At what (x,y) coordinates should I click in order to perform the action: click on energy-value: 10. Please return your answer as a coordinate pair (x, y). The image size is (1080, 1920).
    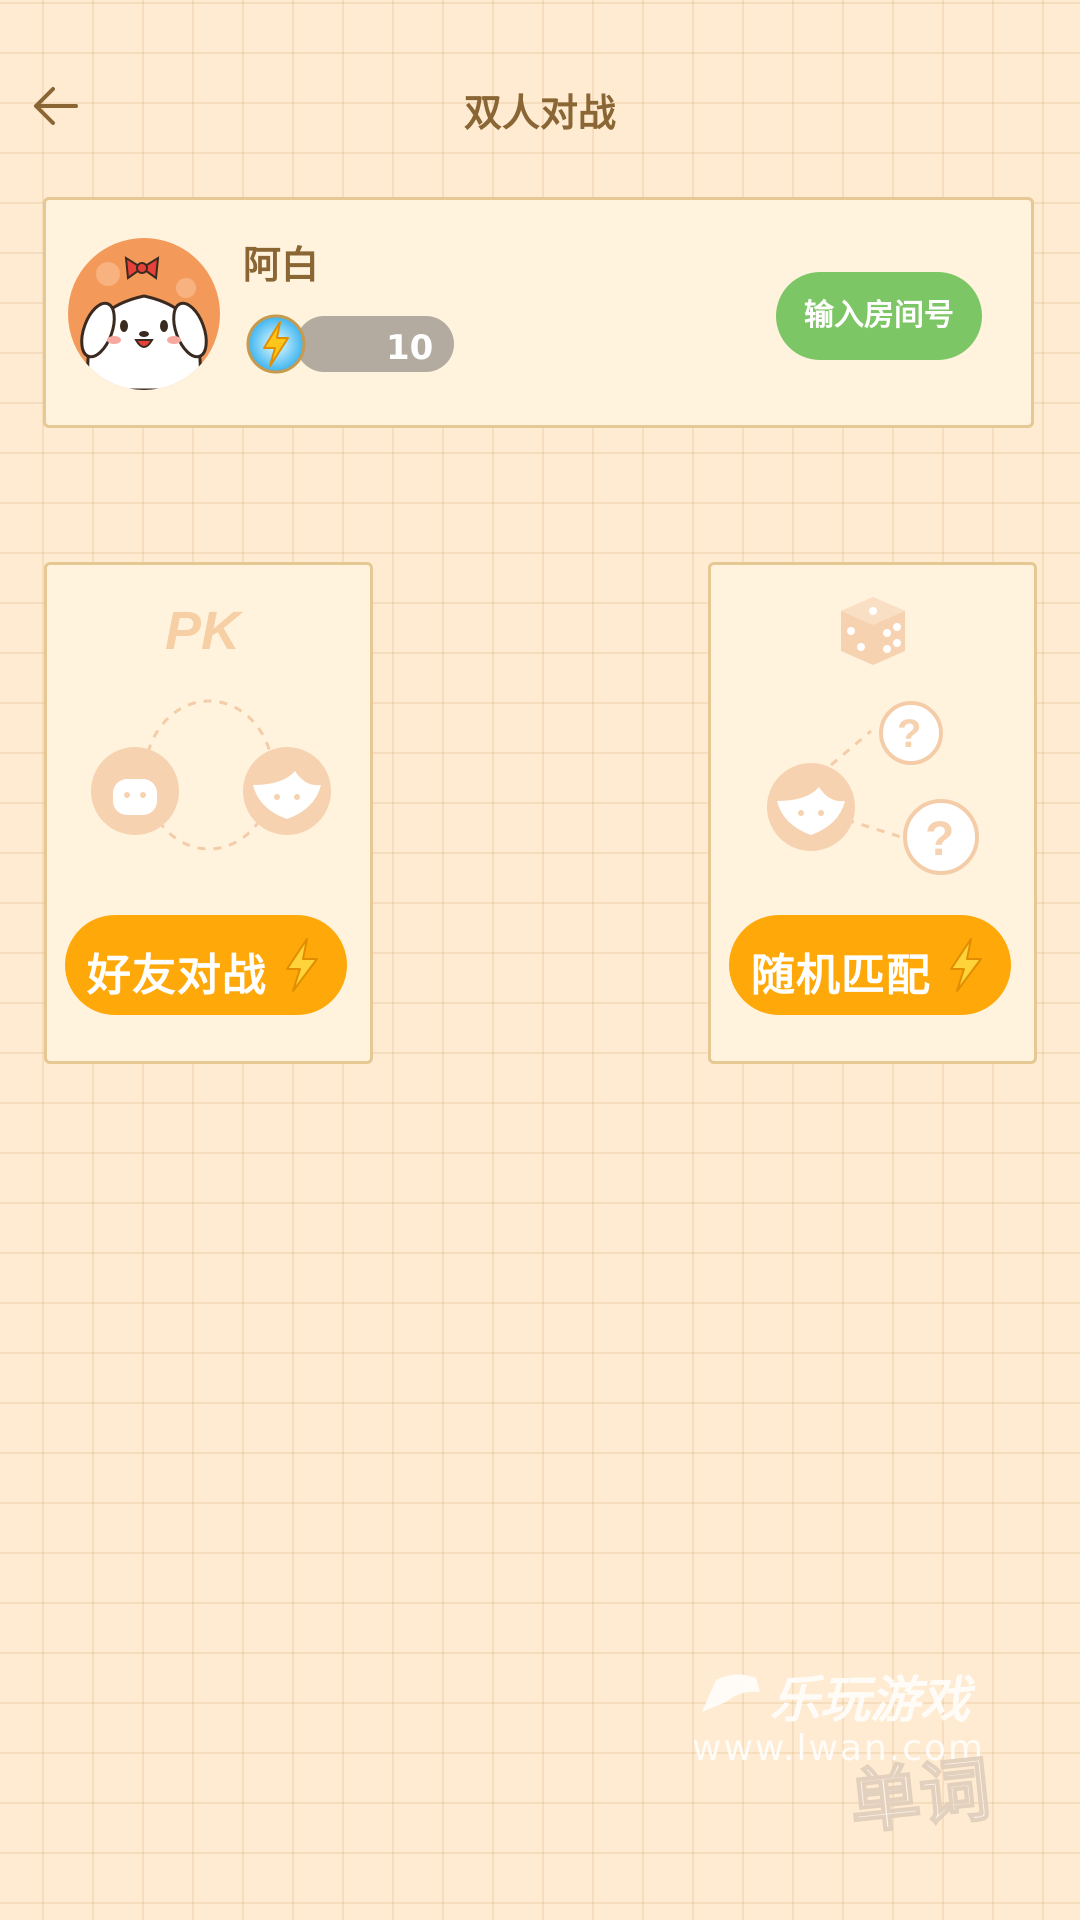
    Looking at the image, I should click on (410, 348).